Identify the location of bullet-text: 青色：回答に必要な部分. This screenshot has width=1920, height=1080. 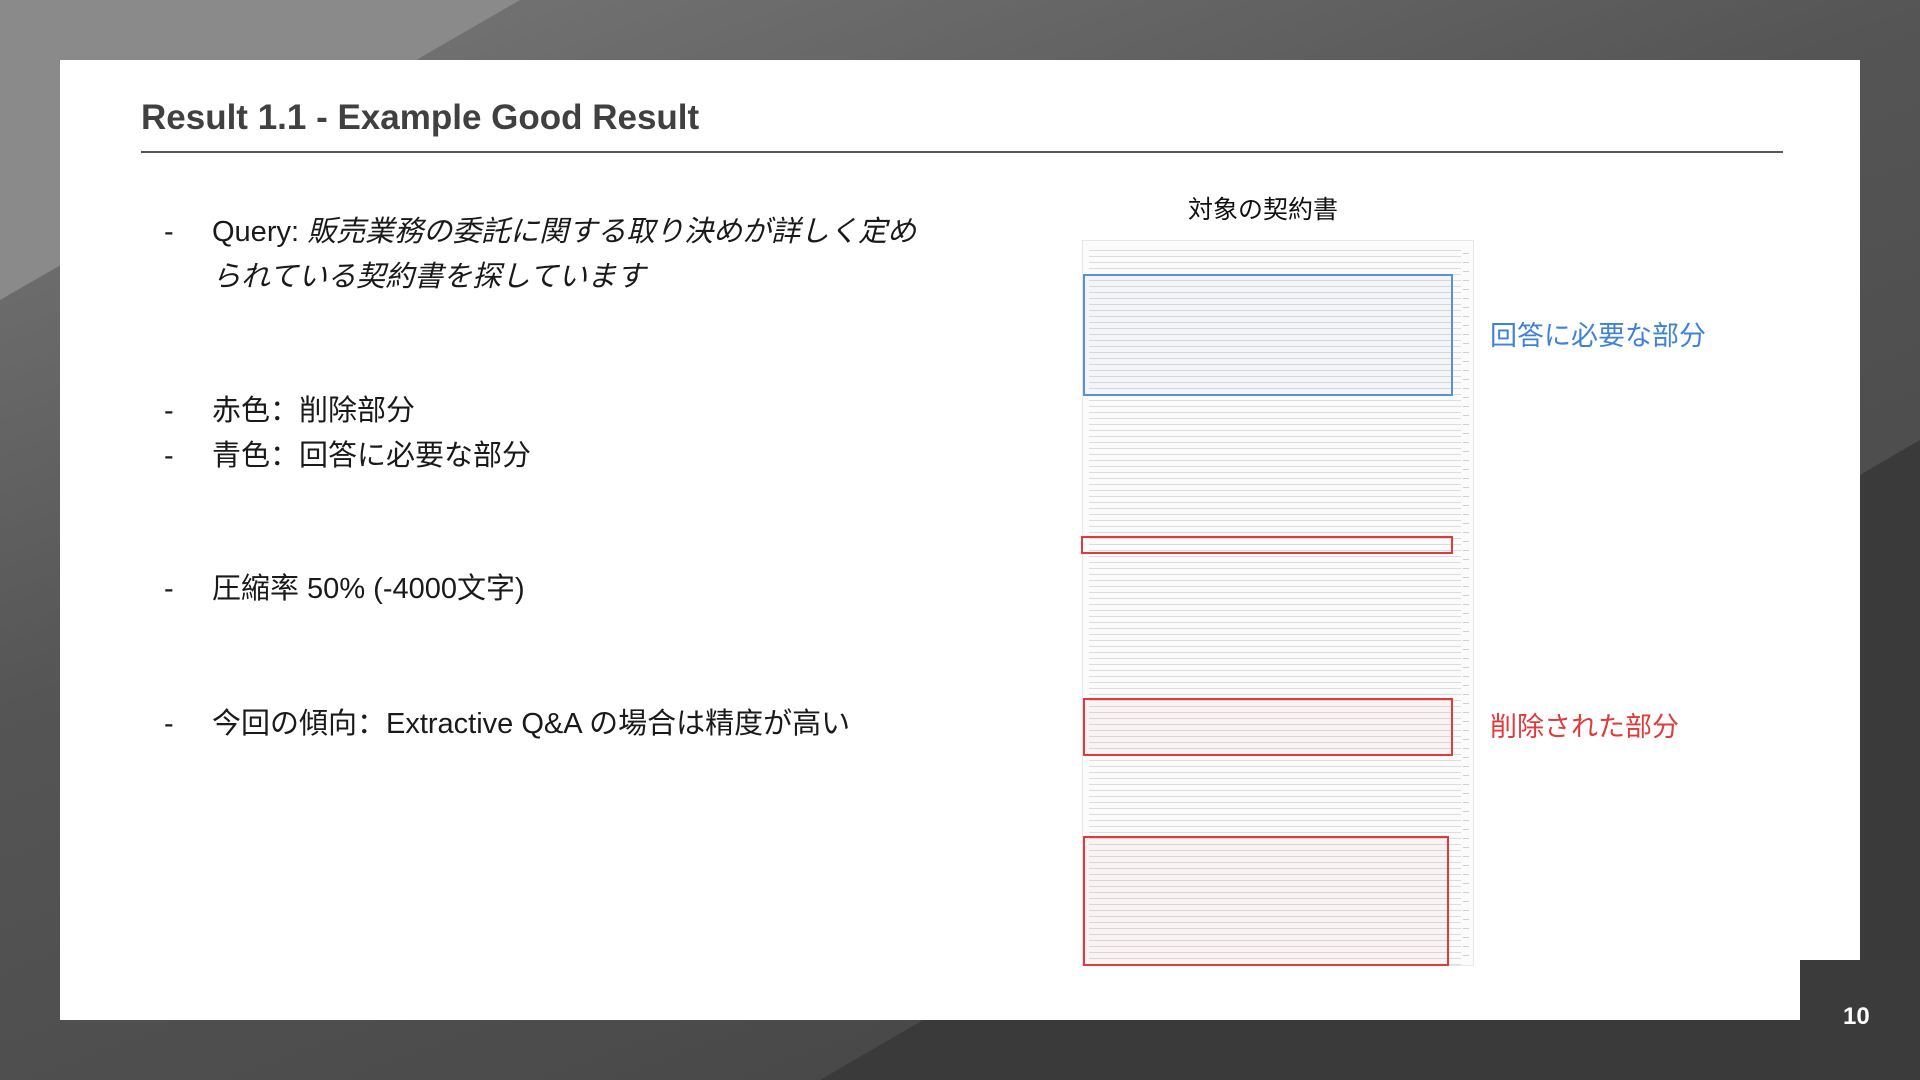
(372, 456).